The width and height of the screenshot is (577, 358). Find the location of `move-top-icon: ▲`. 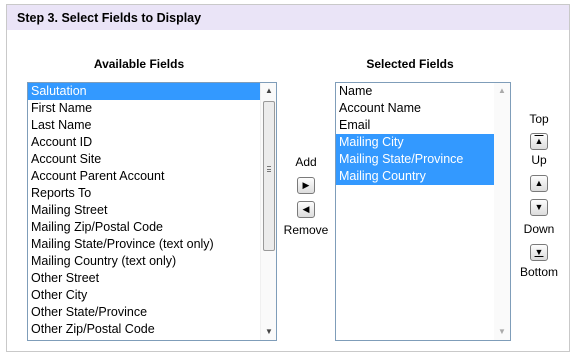

move-top-icon: ▲ is located at coordinates (539, 141).